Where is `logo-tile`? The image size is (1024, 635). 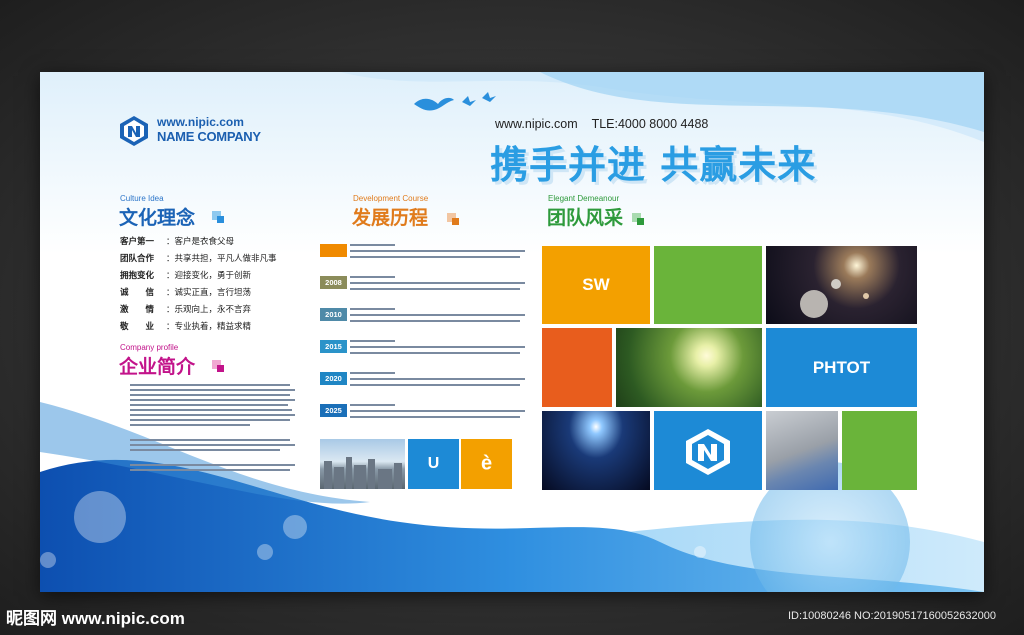
logo-tile is located at coordinates (708, 450).